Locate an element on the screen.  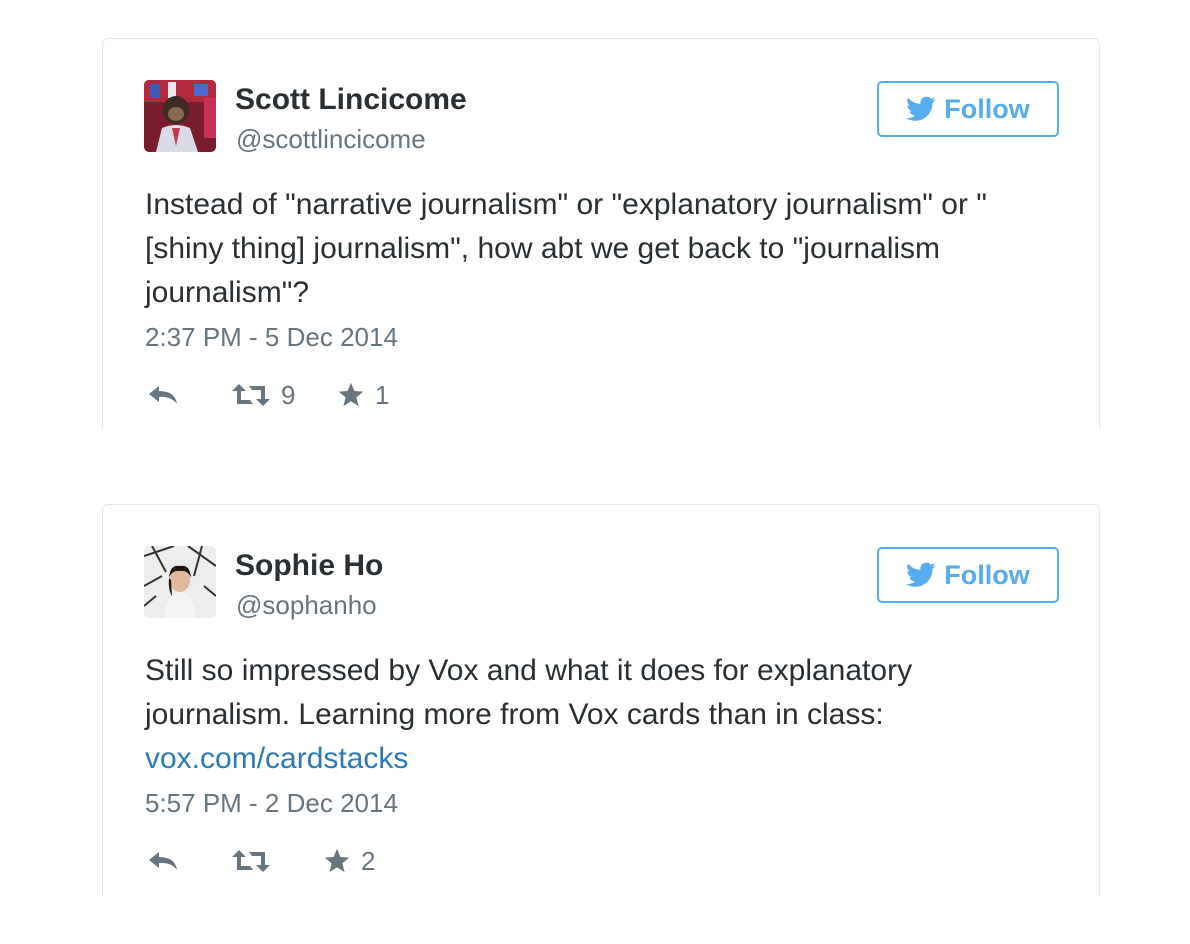
author-handle: @scottlincicome is located at coordinates (331, 139).